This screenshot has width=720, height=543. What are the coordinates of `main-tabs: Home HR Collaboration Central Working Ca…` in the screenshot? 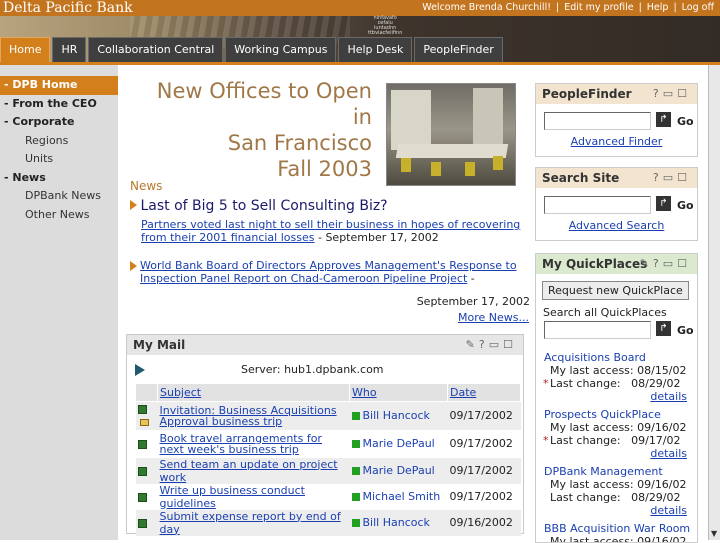 It's located at (251, 49).